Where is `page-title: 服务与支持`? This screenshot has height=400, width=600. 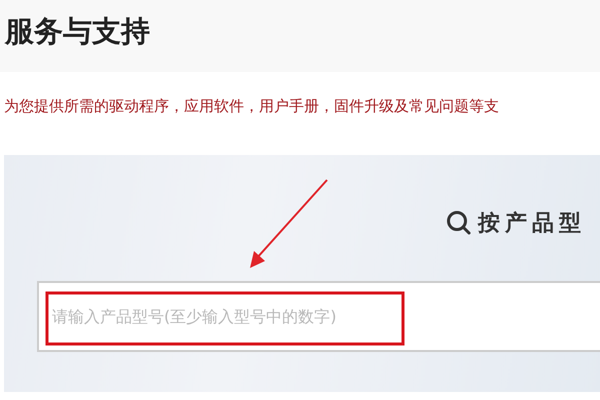
page-title: 服务与支持 is located at coordinates (77, 31).